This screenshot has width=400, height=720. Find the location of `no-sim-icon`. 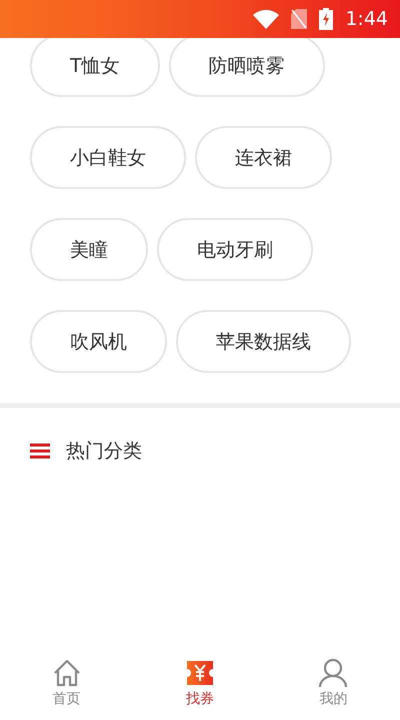

no-sim-icon is located at coordinates (299, 19).